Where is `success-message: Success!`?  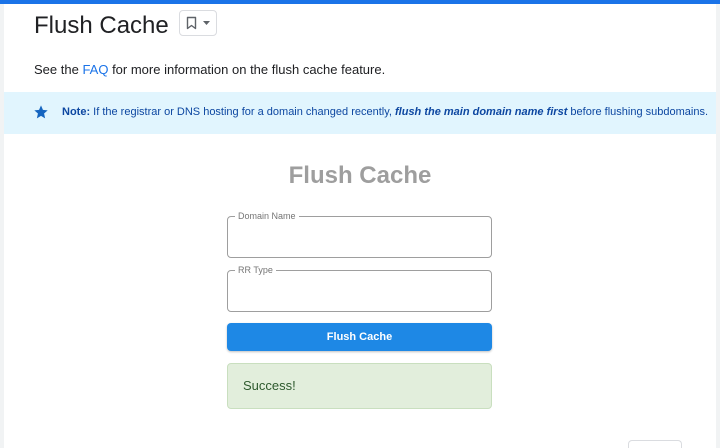
success-message: Success! is located at coordinates (269, 385).